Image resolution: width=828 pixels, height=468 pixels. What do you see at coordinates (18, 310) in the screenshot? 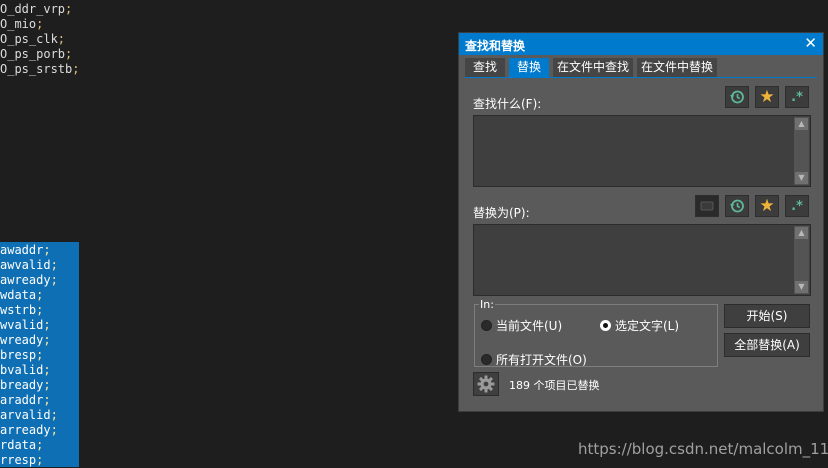
I see `code-text: wstrb` at bounding box center [18, 310].